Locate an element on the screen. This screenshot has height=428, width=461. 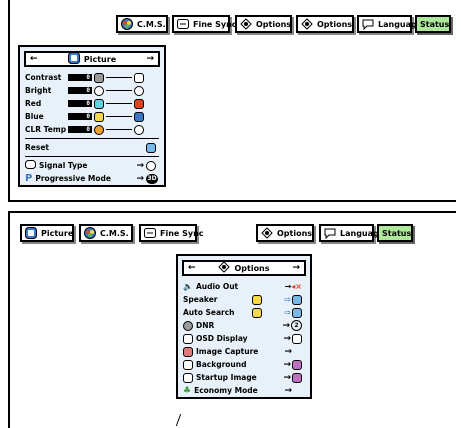
contrast-slider is located at coordinates (119, 77).